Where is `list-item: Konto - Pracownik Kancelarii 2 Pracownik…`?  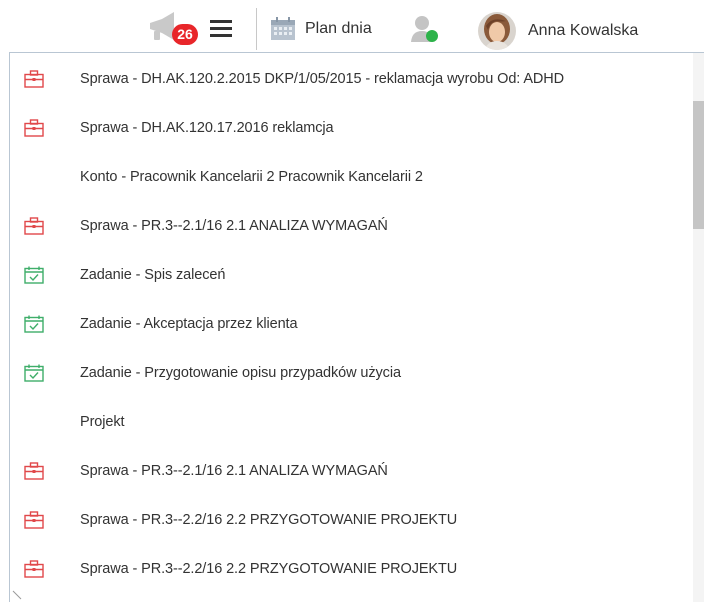
list-item: Konto - Pracownik Kancelarii 2 Pracownik… is located at coordinates (352, 177).